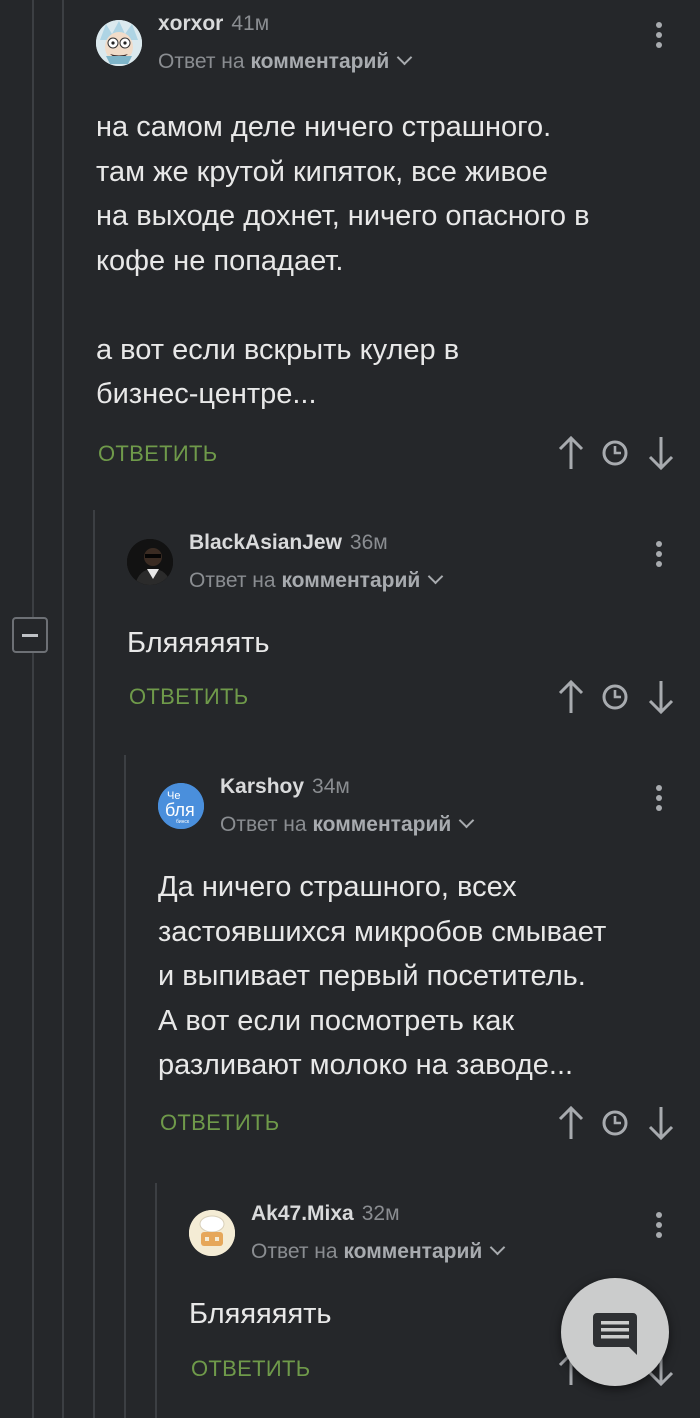 The image size is (700, 1418). What do you see at coordinates (30, 635) in the screenshot?
I see `collapse-thread-button` at bounding box center [30, 635].